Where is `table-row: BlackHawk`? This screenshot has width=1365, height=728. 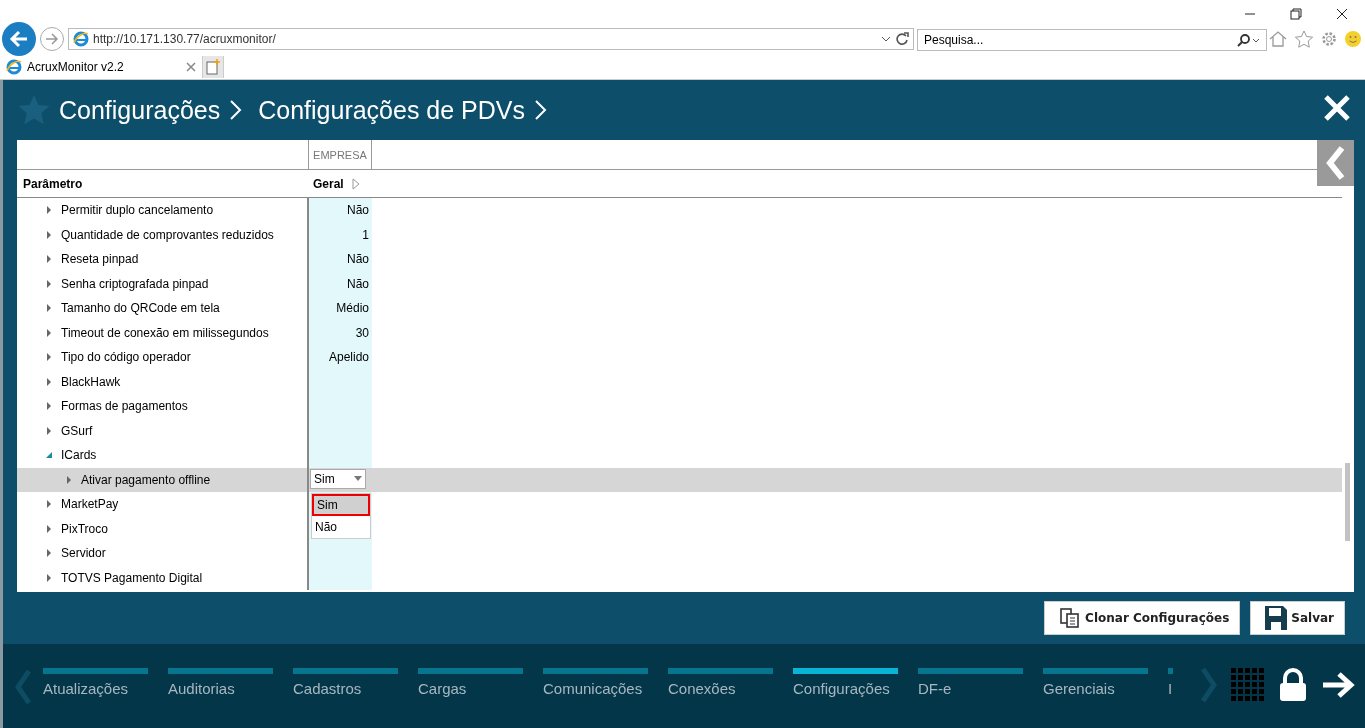
table-row: BlackHawk is located at coordinates (679, 381).